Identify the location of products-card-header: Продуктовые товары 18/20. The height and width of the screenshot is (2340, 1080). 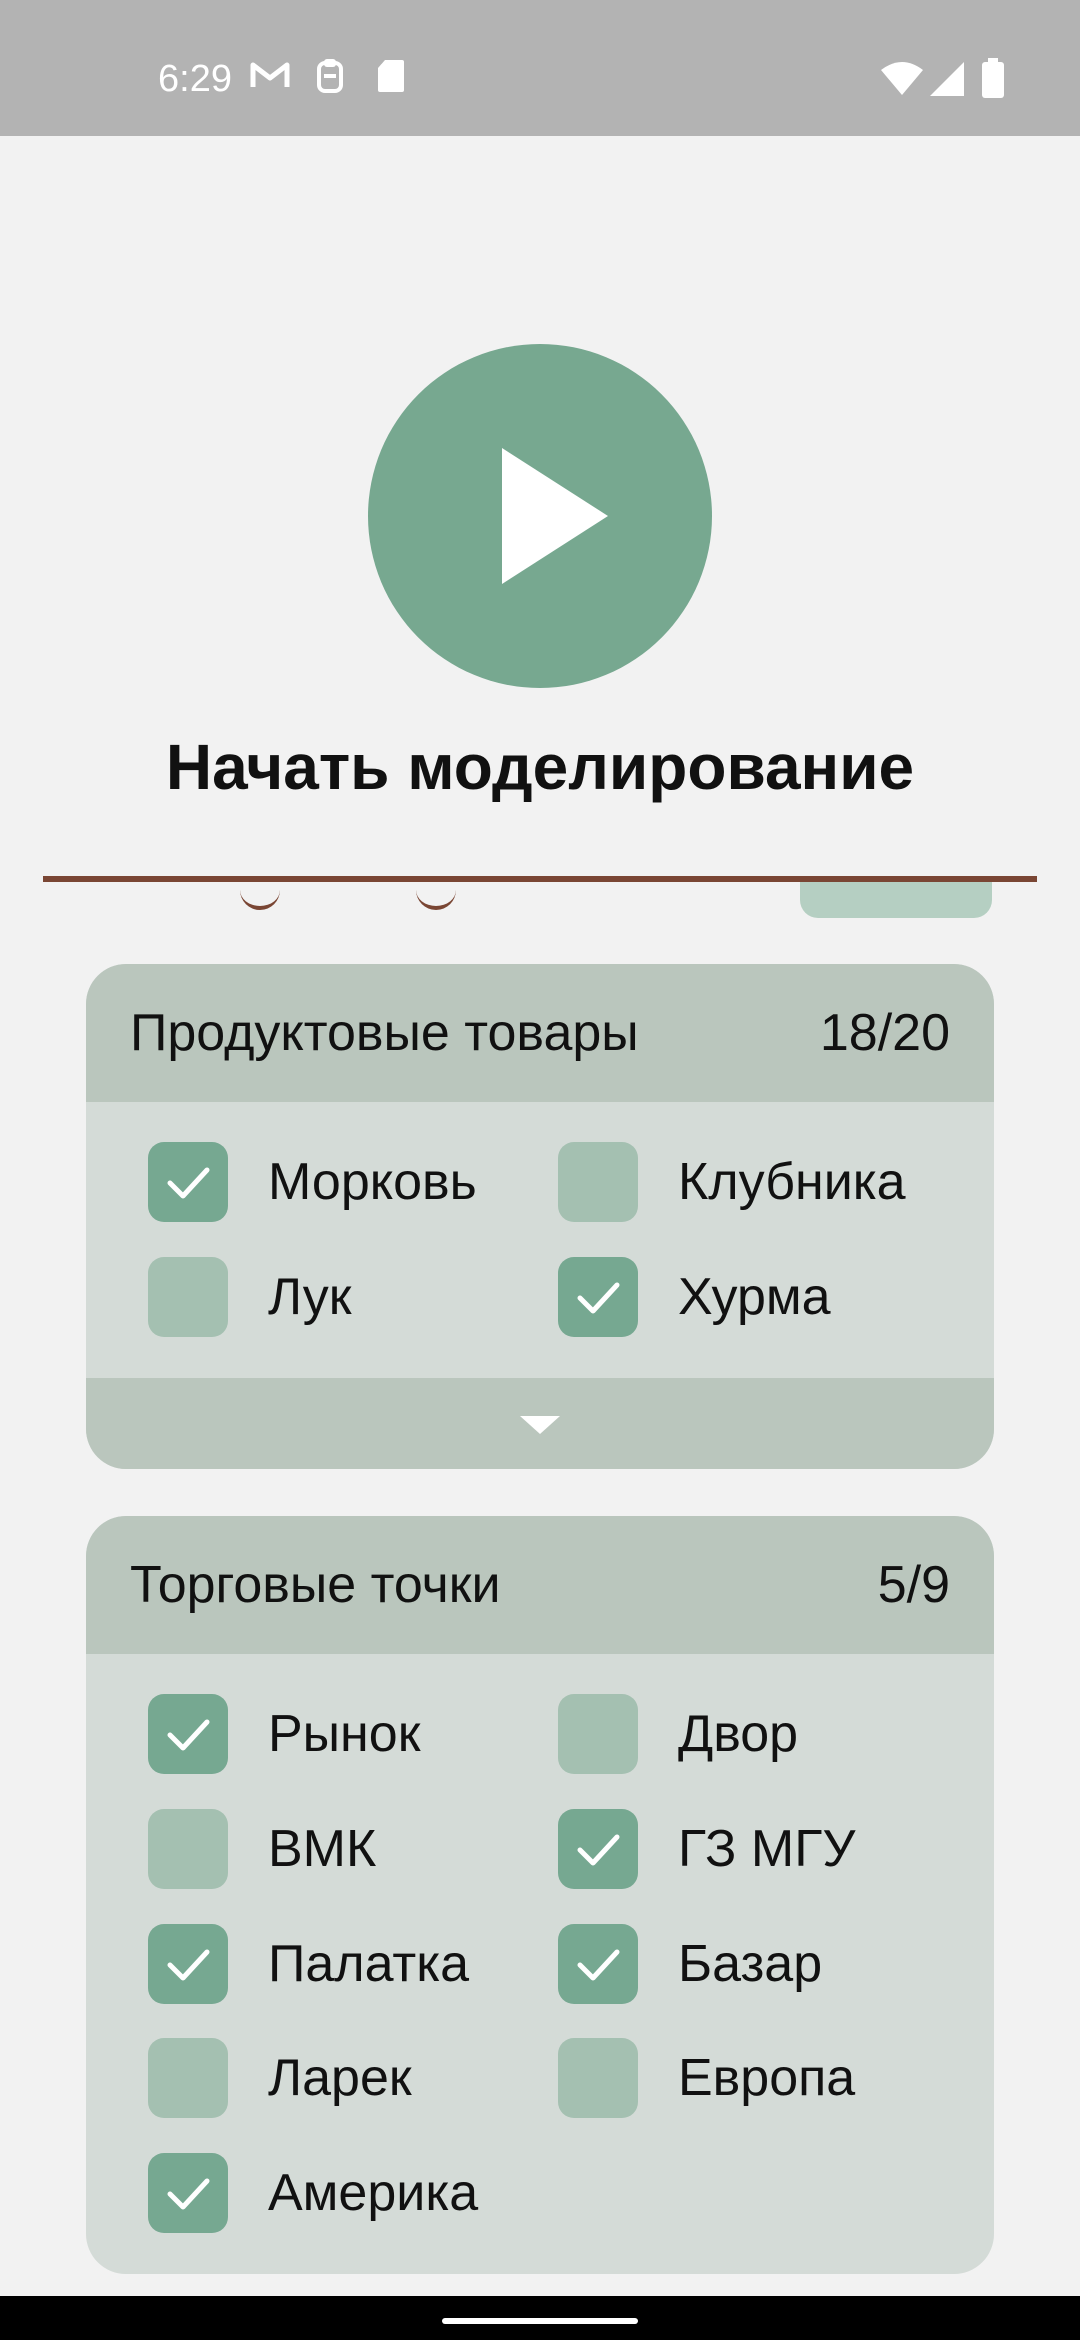
(540, 1033).